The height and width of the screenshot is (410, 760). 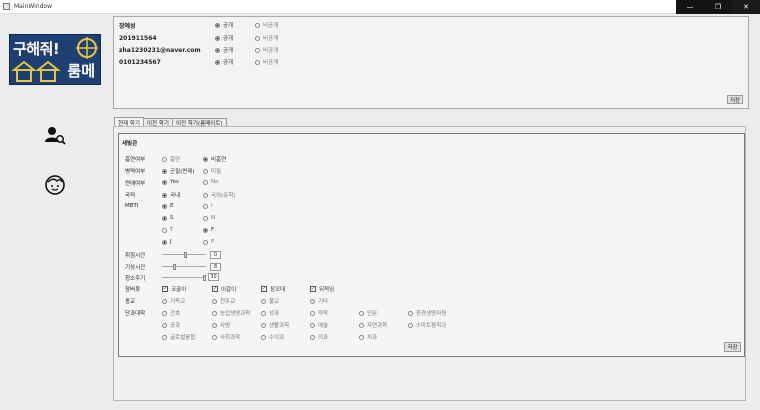 What do you see at coordinates (135, 314) in the screenshot?
I see `college-label: 단과대학` at bounding box center [135, 314].